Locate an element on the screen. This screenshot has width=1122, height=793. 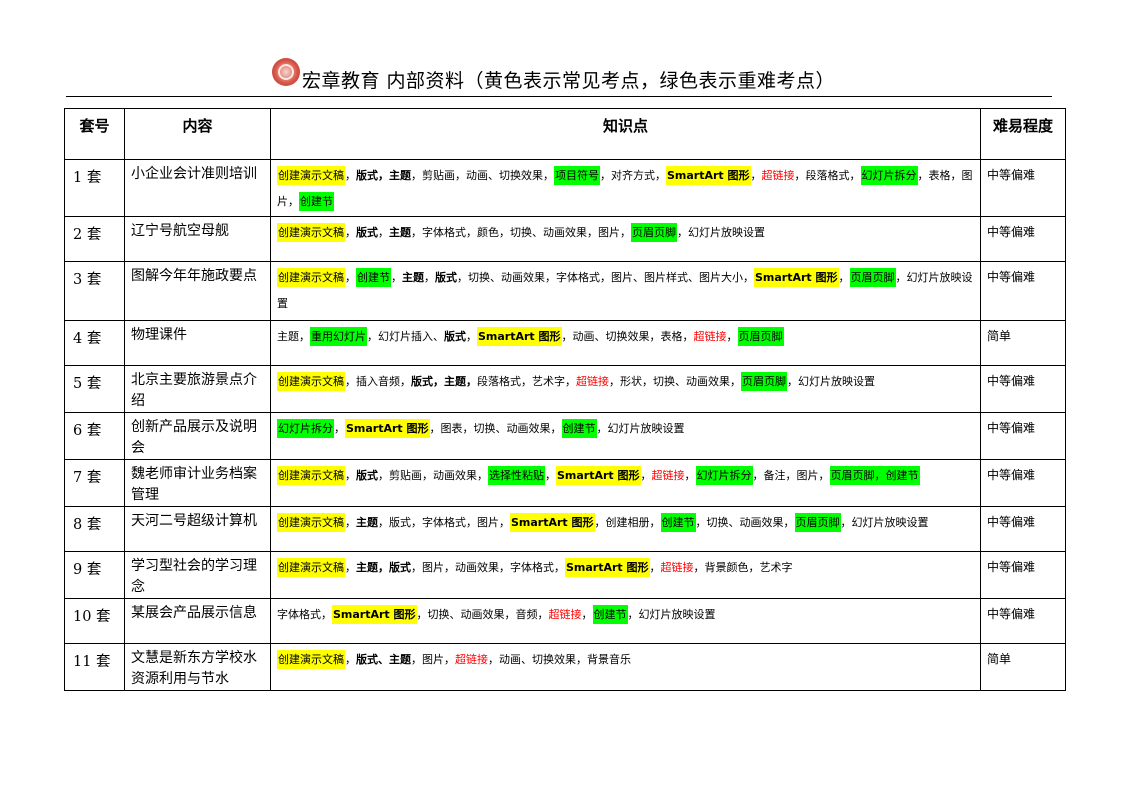
knowledge-text: ，段落格式， is located at coordinates (827, 175).